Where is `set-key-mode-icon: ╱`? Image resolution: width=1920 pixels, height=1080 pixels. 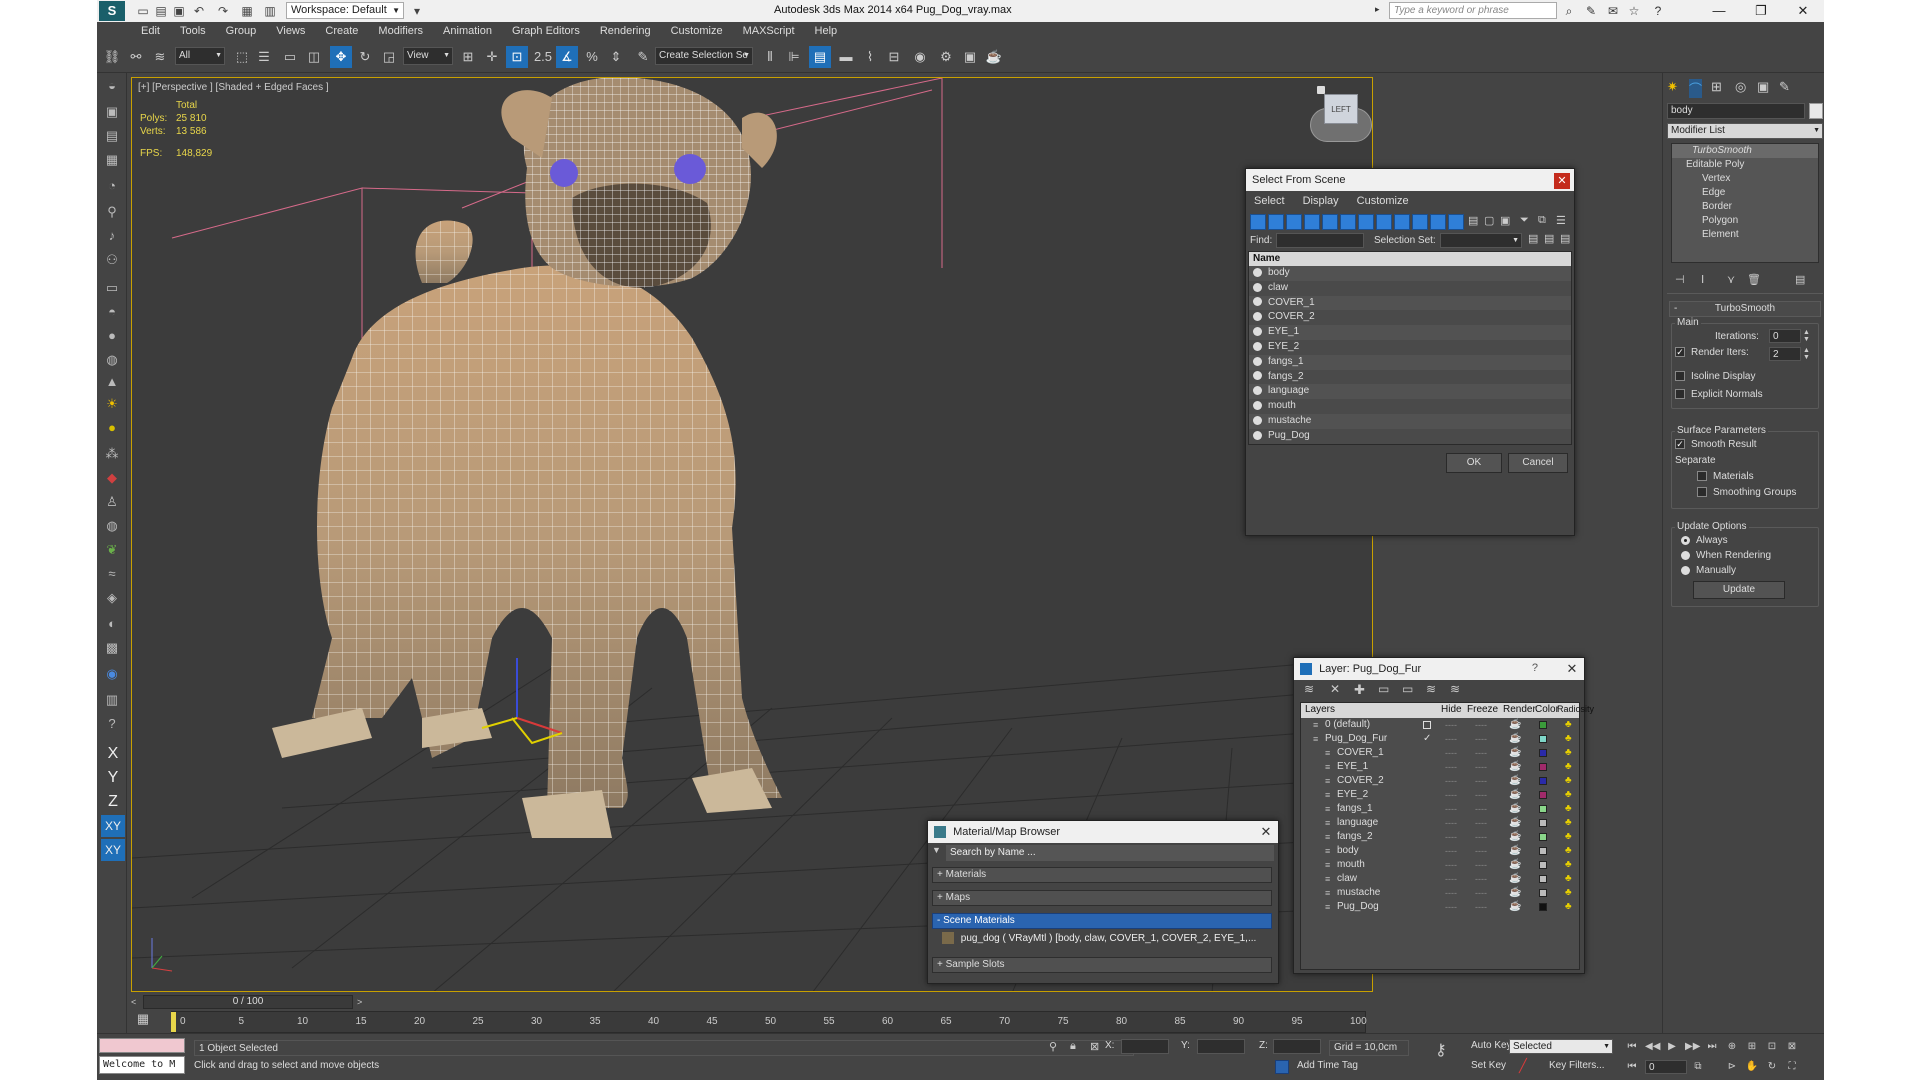 set-key-mode-icon: ╱ is located at coordinates (1523, 1066).